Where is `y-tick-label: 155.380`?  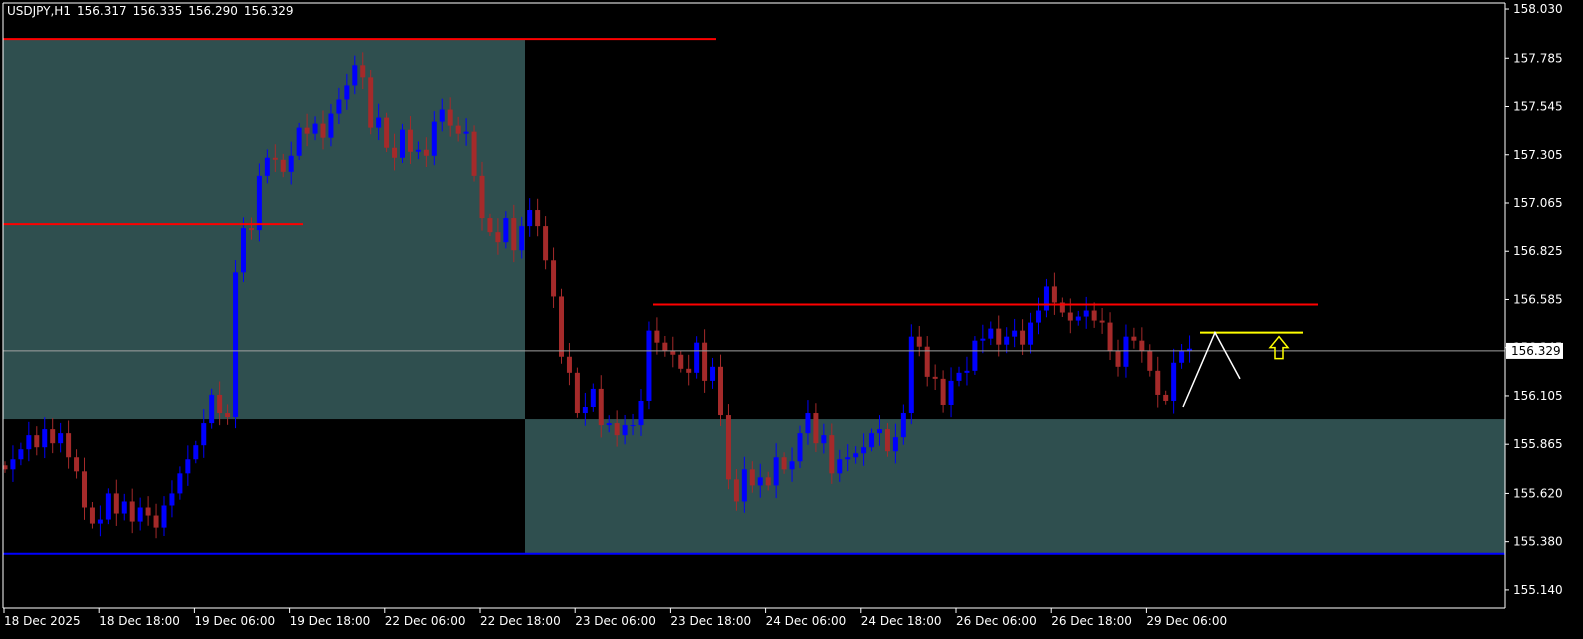 y-tick-label: 155.380 is located at coordinates (1538, 542).